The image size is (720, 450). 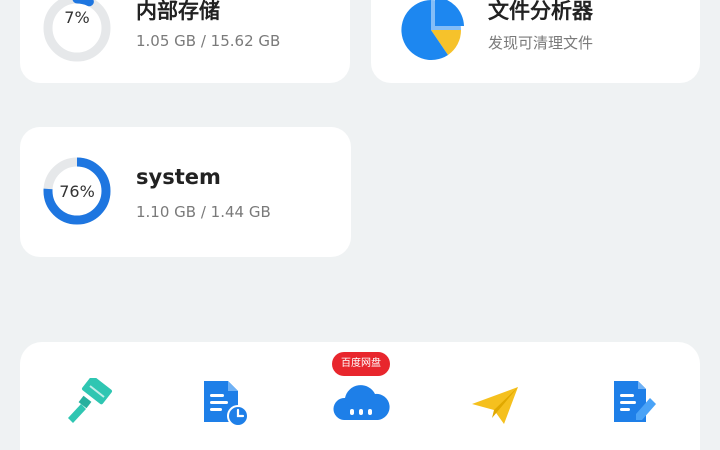 I want to click on file-analyzer-subtitle: 发现可清理文件, so click(x=541, y=43).